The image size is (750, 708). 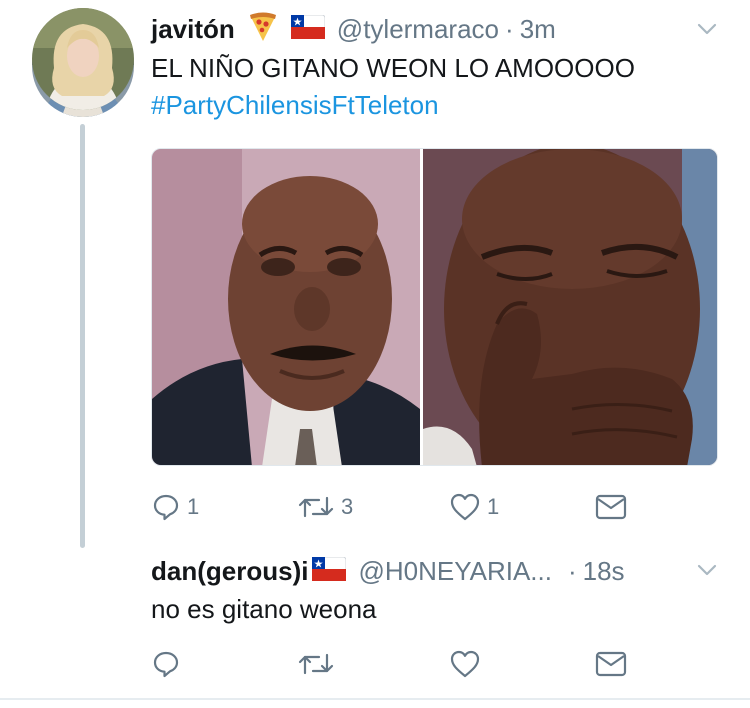 What do you see at coordinates (295, 105) in the screenshot?
I see `hashtag-link: #PartyChilensisFtTeleton` at bounding box center [295, 105].